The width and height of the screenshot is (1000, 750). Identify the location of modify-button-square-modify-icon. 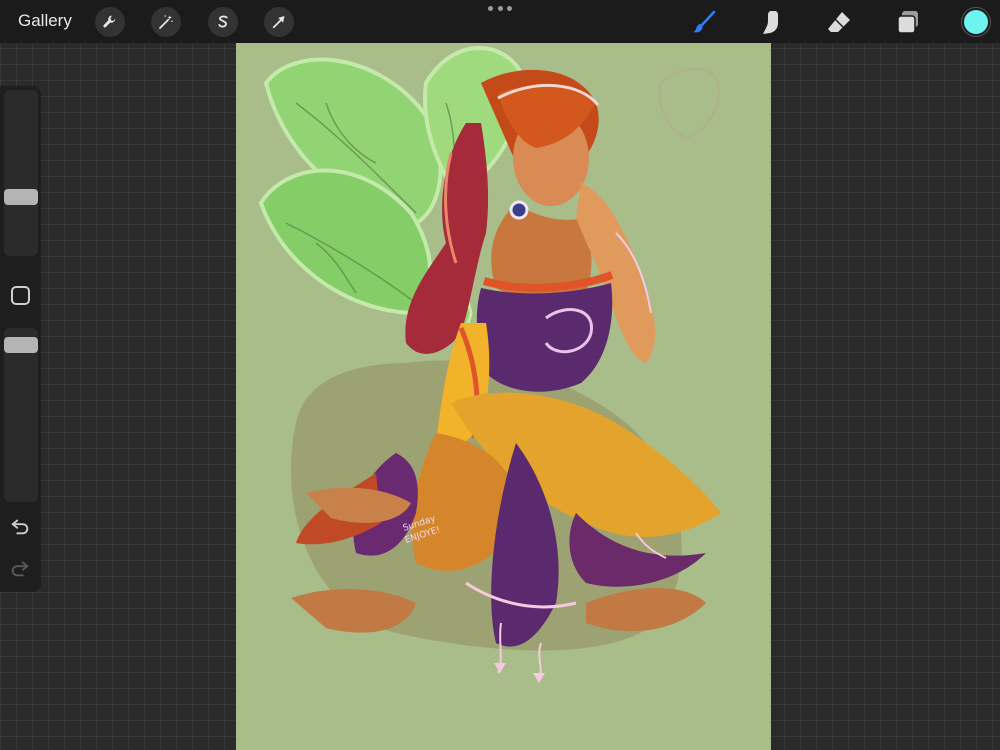
(20, 295).